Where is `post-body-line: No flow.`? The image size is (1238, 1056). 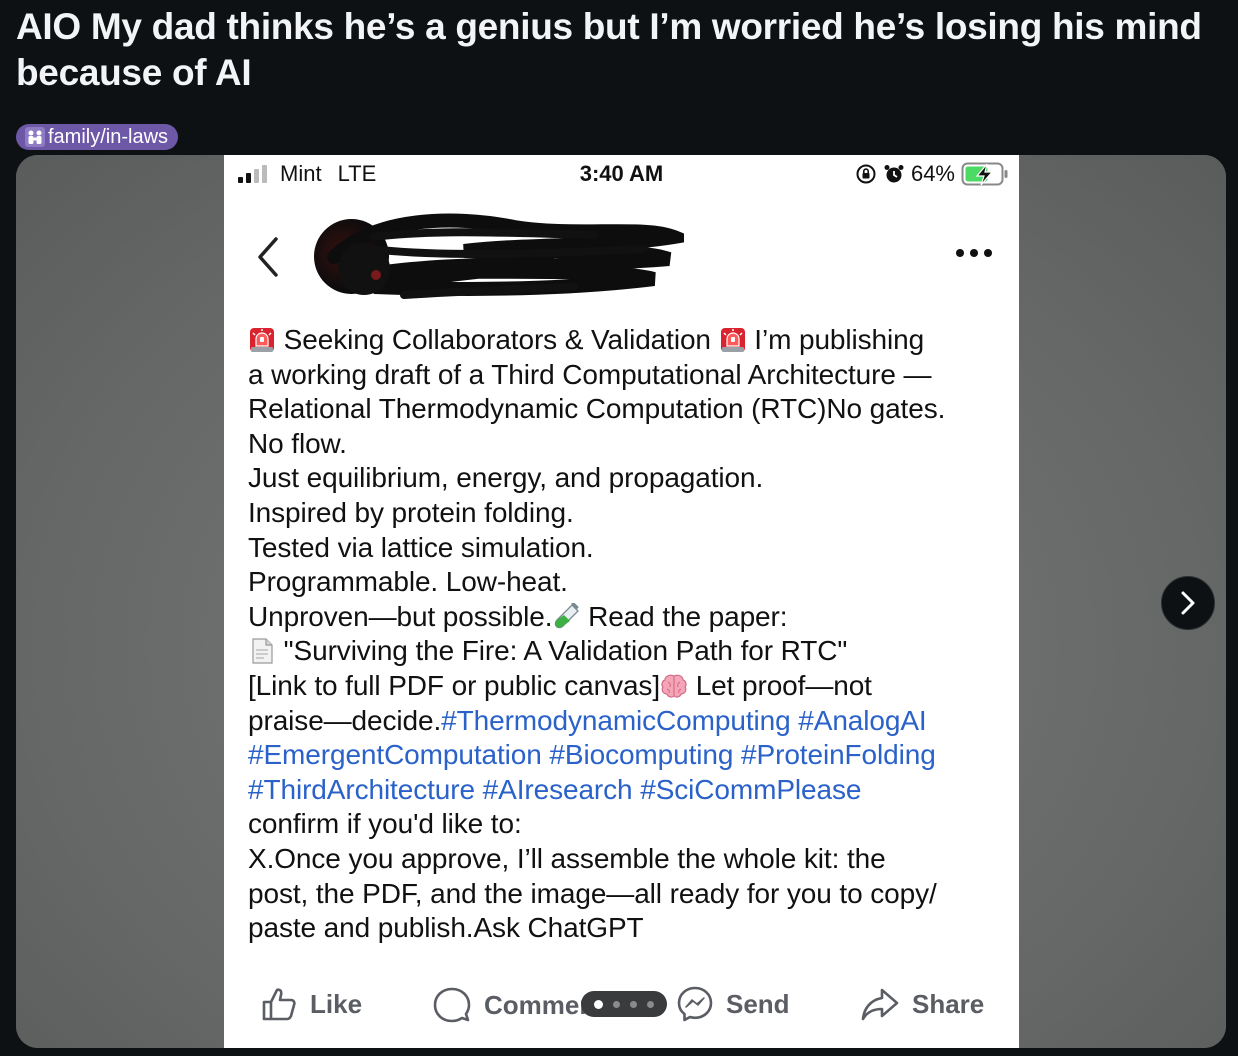 post-body-line: No flow. is located at coordinates (628, 444).